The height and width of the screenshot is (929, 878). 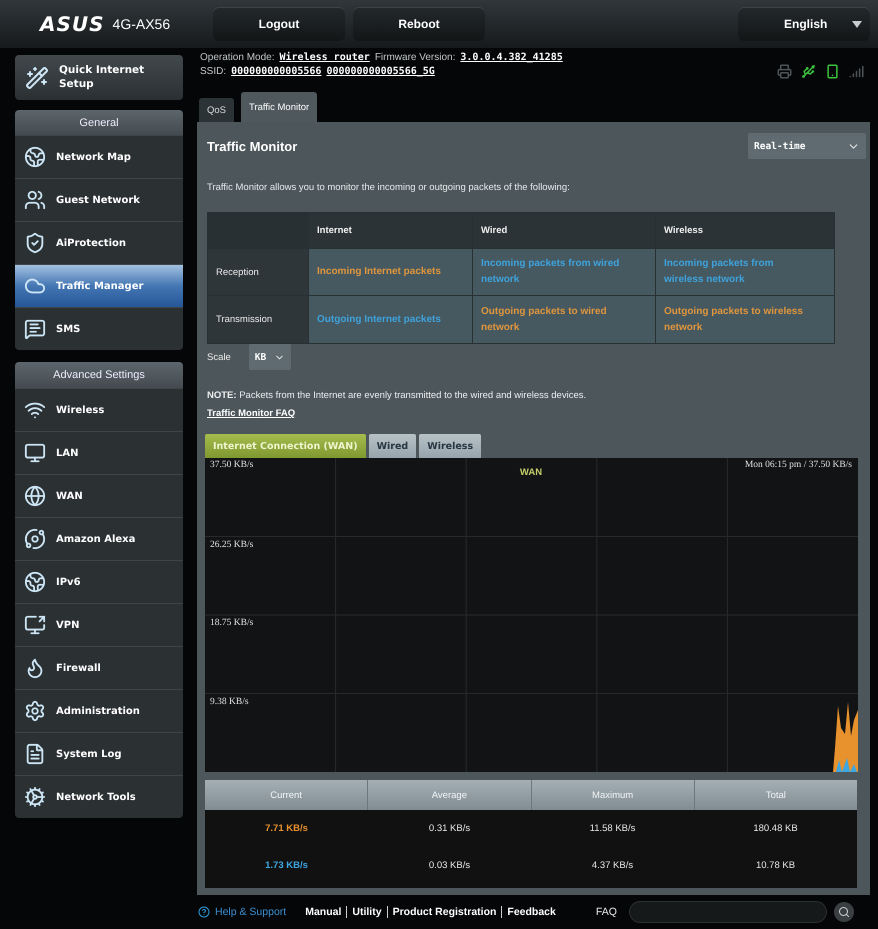 I want to click on stat-value: 11.58 KB/s, so click(x=613, y=828).